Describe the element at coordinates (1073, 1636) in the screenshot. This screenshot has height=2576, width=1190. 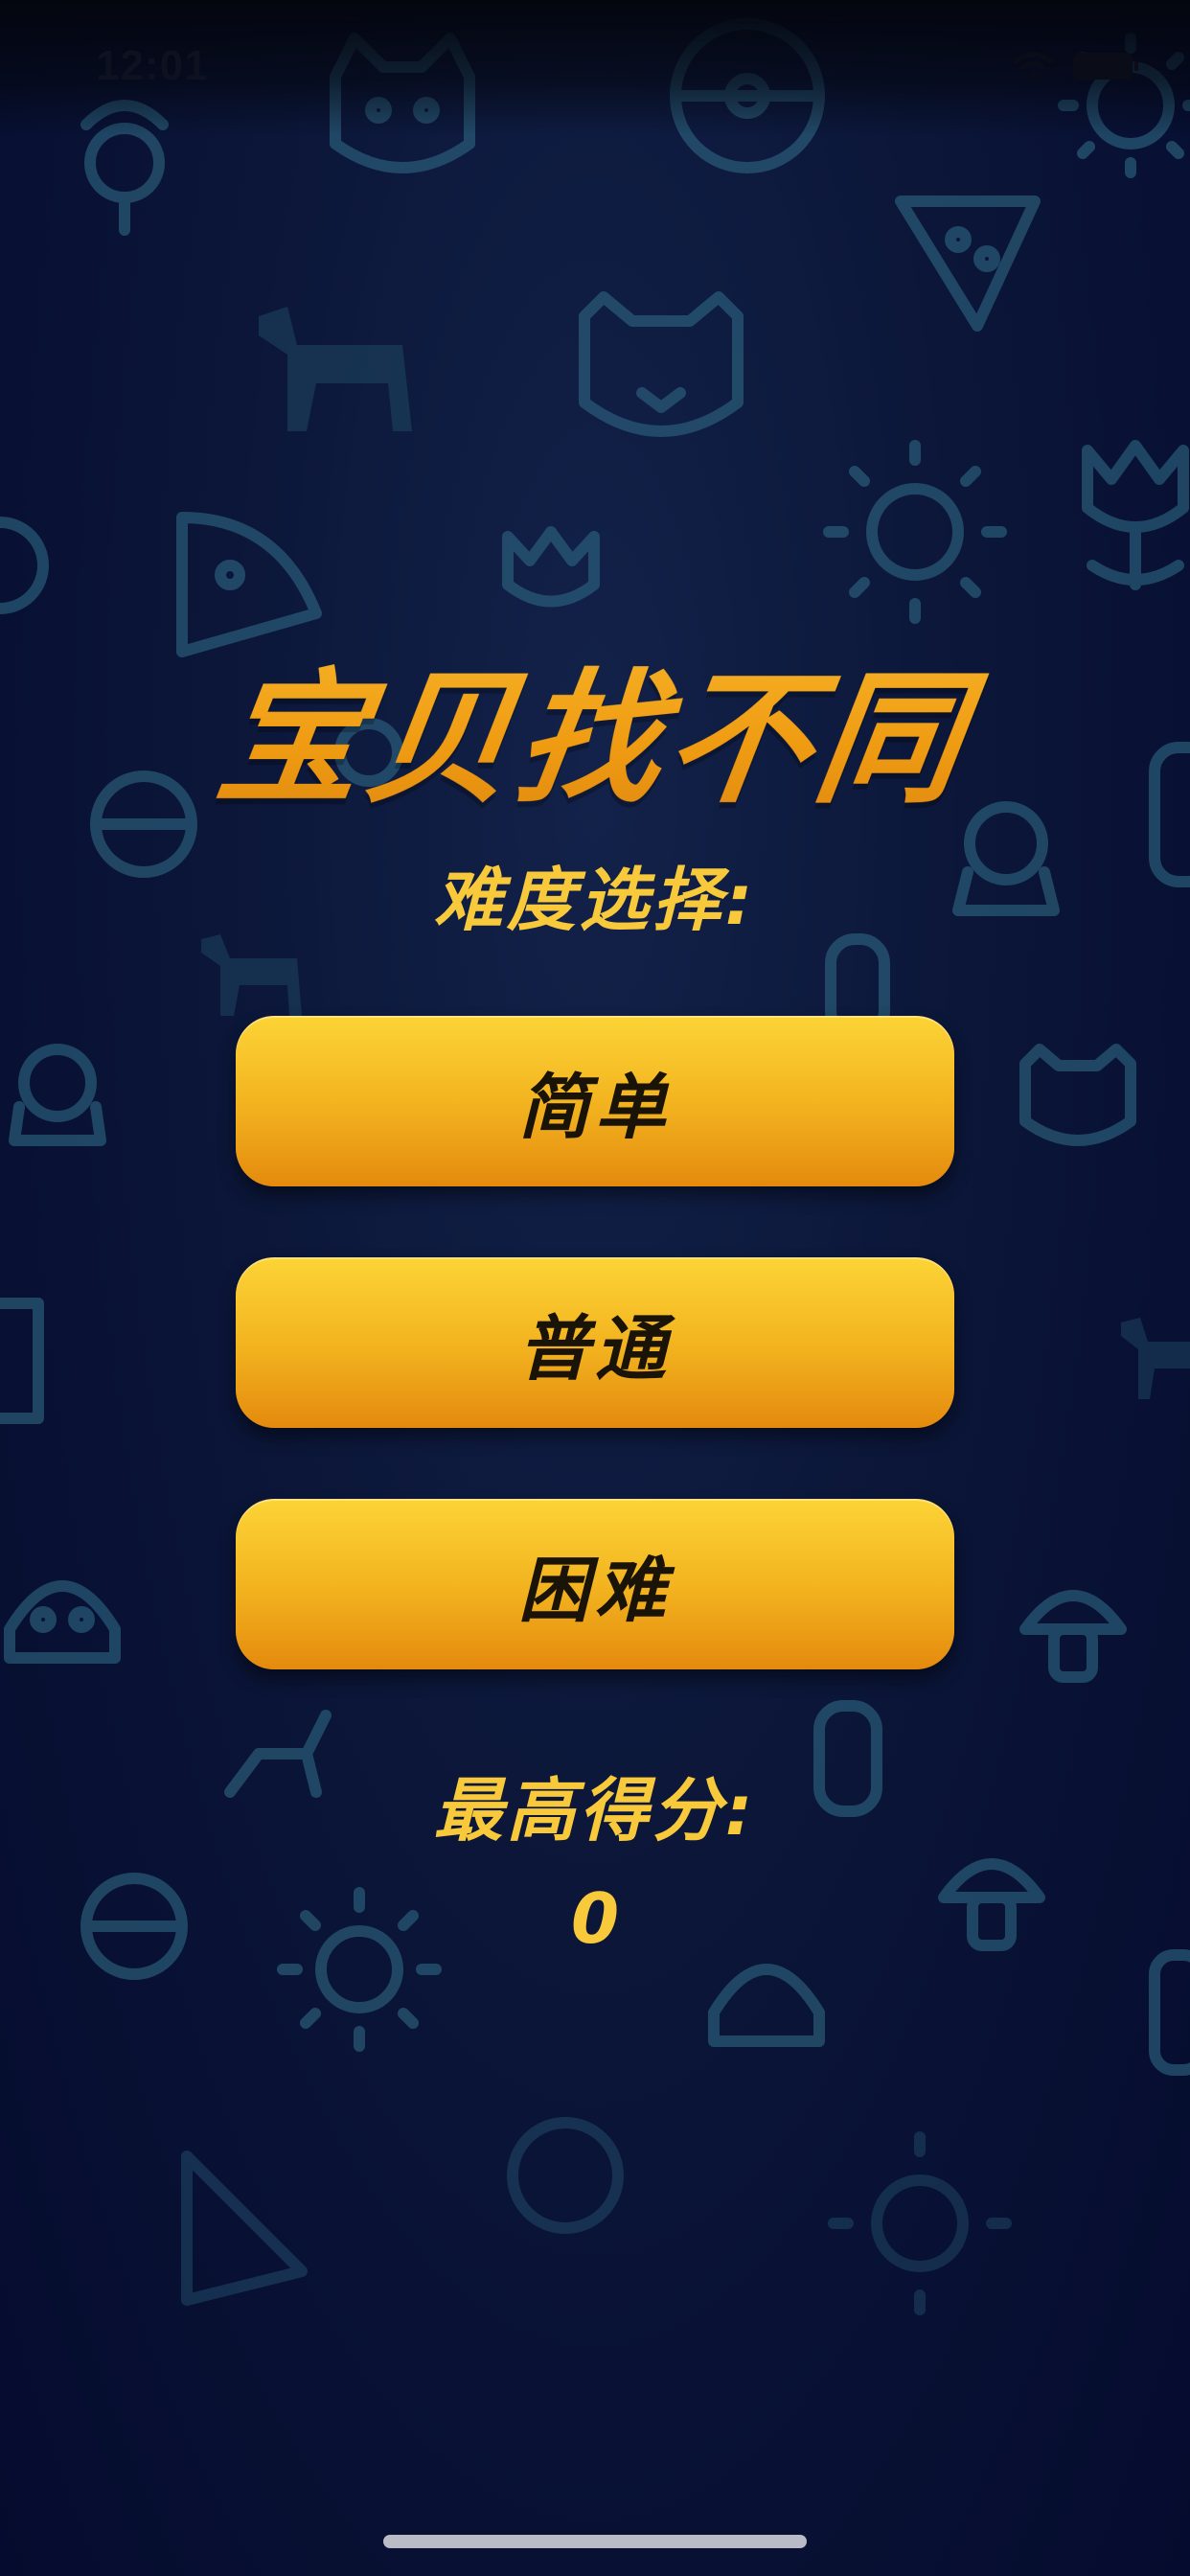
I see `mushroom-icon` at that location.